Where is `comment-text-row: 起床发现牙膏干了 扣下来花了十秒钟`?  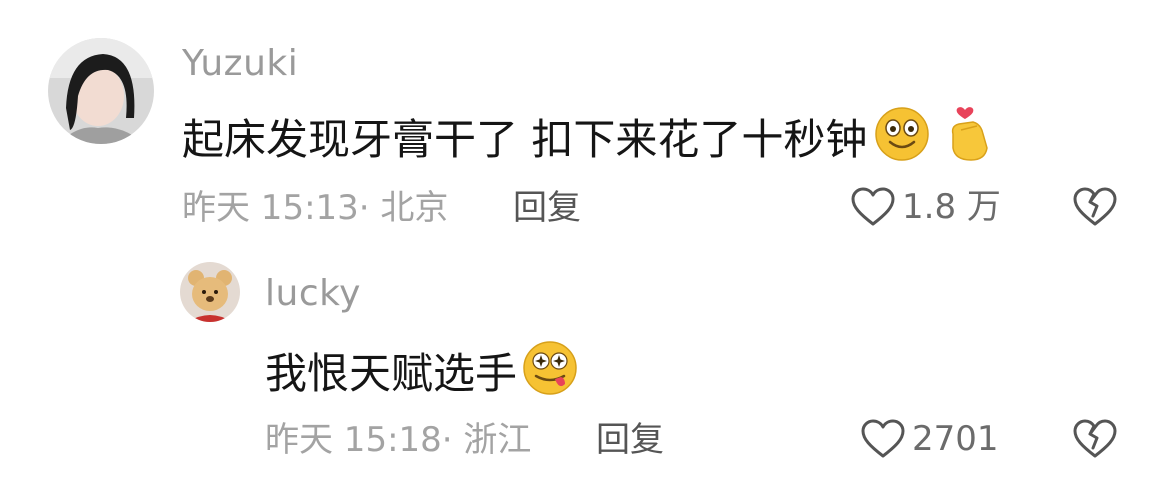
comment-text-row: 起床发现牙膏干了 扣下来花了十秒钟 is located at coordinates (587, 139).